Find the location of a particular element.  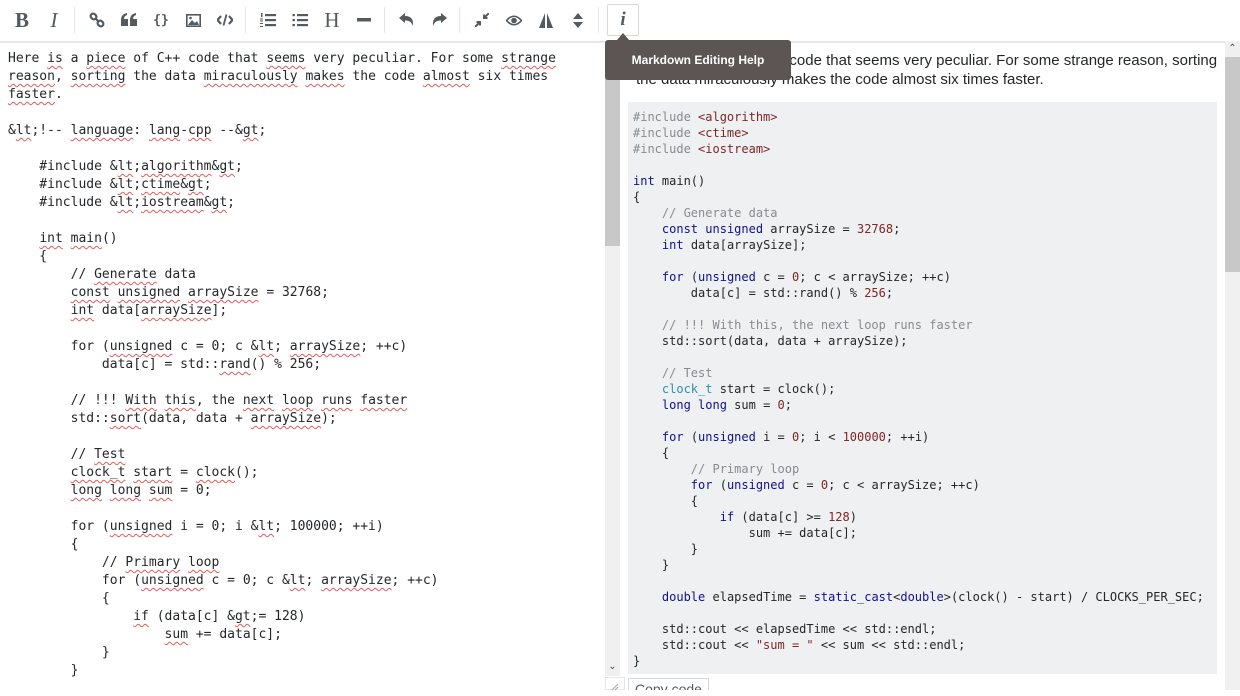

editor-intro-line: faster. is located at coordinates (35, 94).